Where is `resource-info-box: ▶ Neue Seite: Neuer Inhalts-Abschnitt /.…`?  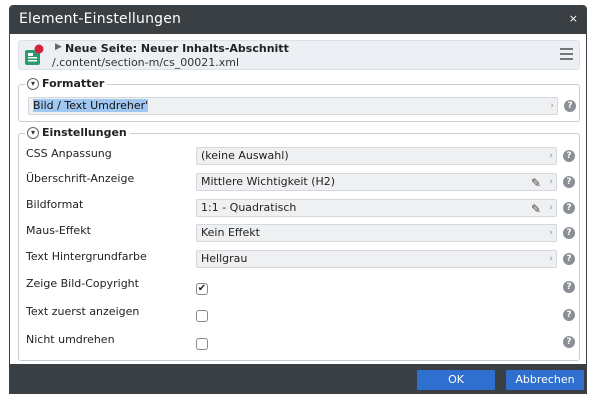 resource-info-box: ▶ Neue Seite: Neuer Inhalts-Abschnitt /.… is located at coordinates (299, 55).